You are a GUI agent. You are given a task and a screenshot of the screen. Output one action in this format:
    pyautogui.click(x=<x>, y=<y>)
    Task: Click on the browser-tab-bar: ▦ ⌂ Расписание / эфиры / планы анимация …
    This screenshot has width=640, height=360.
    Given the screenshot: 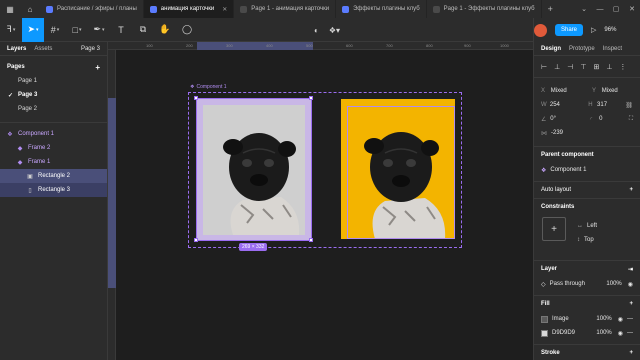 What is the action you would take?
    pyautogui.click(x=320, y=9)
    